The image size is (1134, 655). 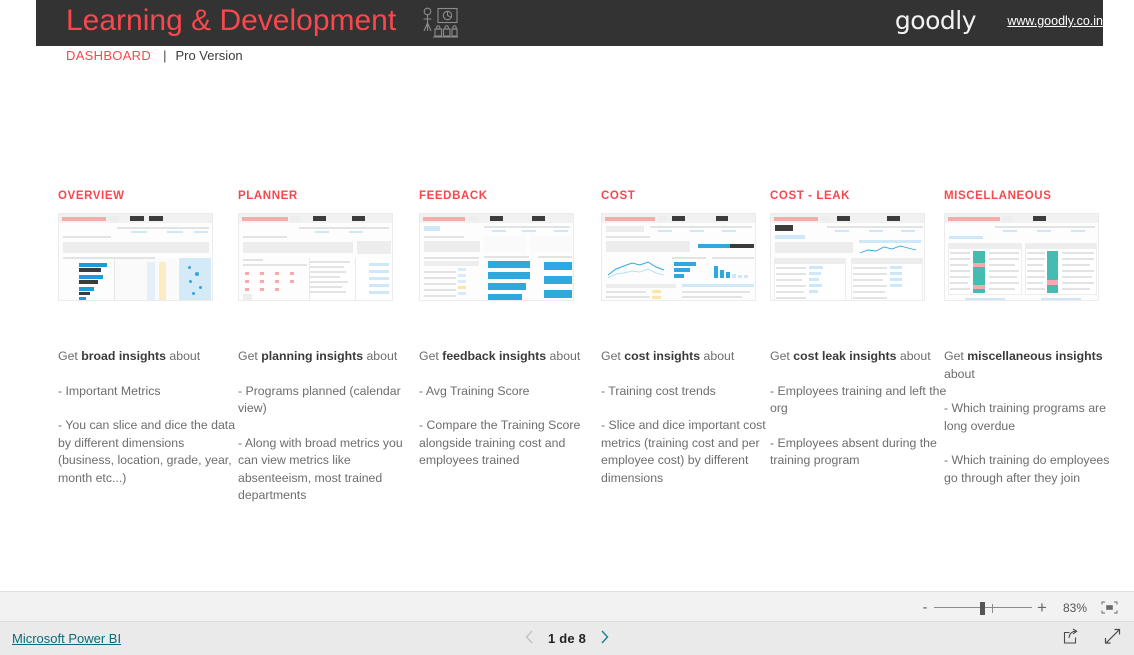 What do you see at coordinates (935, 20) in the screenshot?
I see `goodly-logo: goodly` at bounding box center [935, 20].